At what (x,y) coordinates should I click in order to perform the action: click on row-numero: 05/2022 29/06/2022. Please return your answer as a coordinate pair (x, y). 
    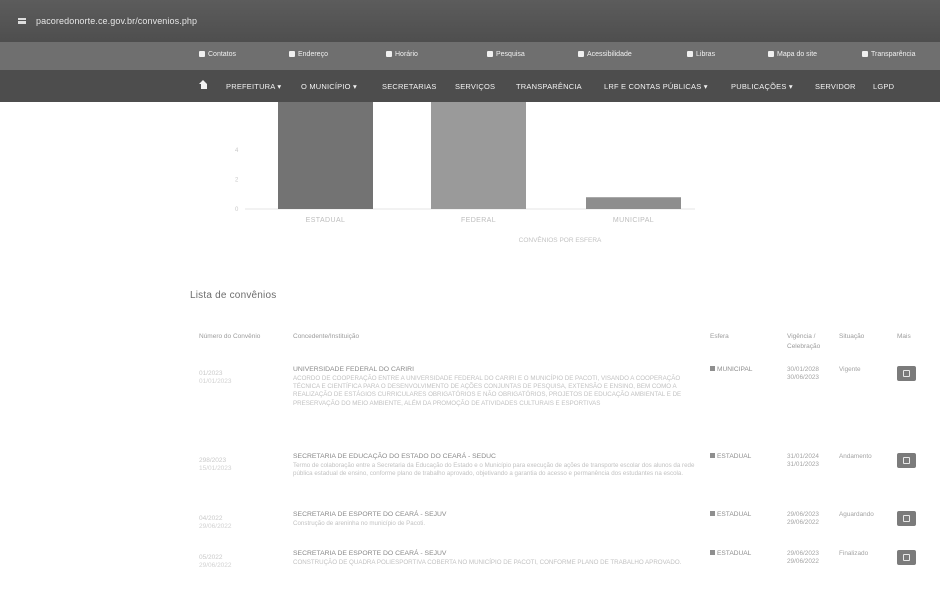
    Looking at the image, I should click on (215, 562).